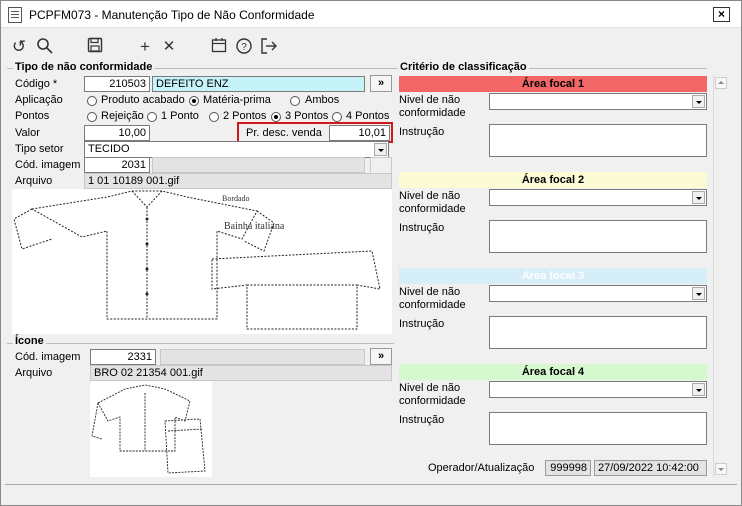  What do you see at coordinates (430, 196) in the screenshot?
I see `area2-nivel-label-1: Nivel de não` at bounding box center [430, 196].